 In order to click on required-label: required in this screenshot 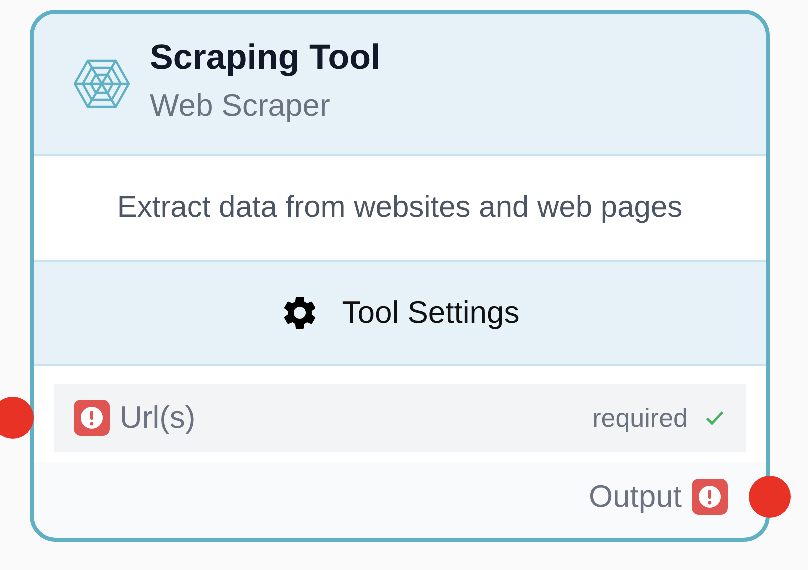, I will do `click(640, 418)`.